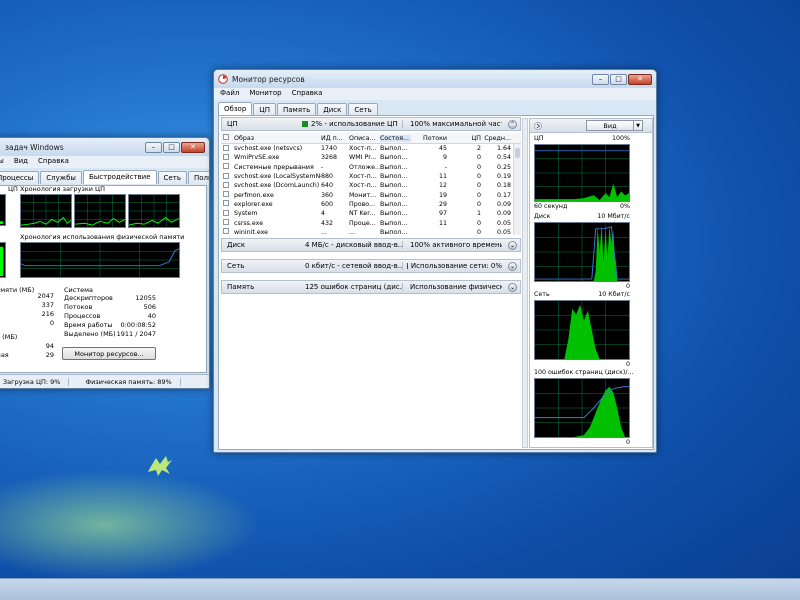 The width and height of the screenshot is (800, 600). Describe the element at coordinates (582, 252) in the screenshot. I see `disk-graph` at that location.